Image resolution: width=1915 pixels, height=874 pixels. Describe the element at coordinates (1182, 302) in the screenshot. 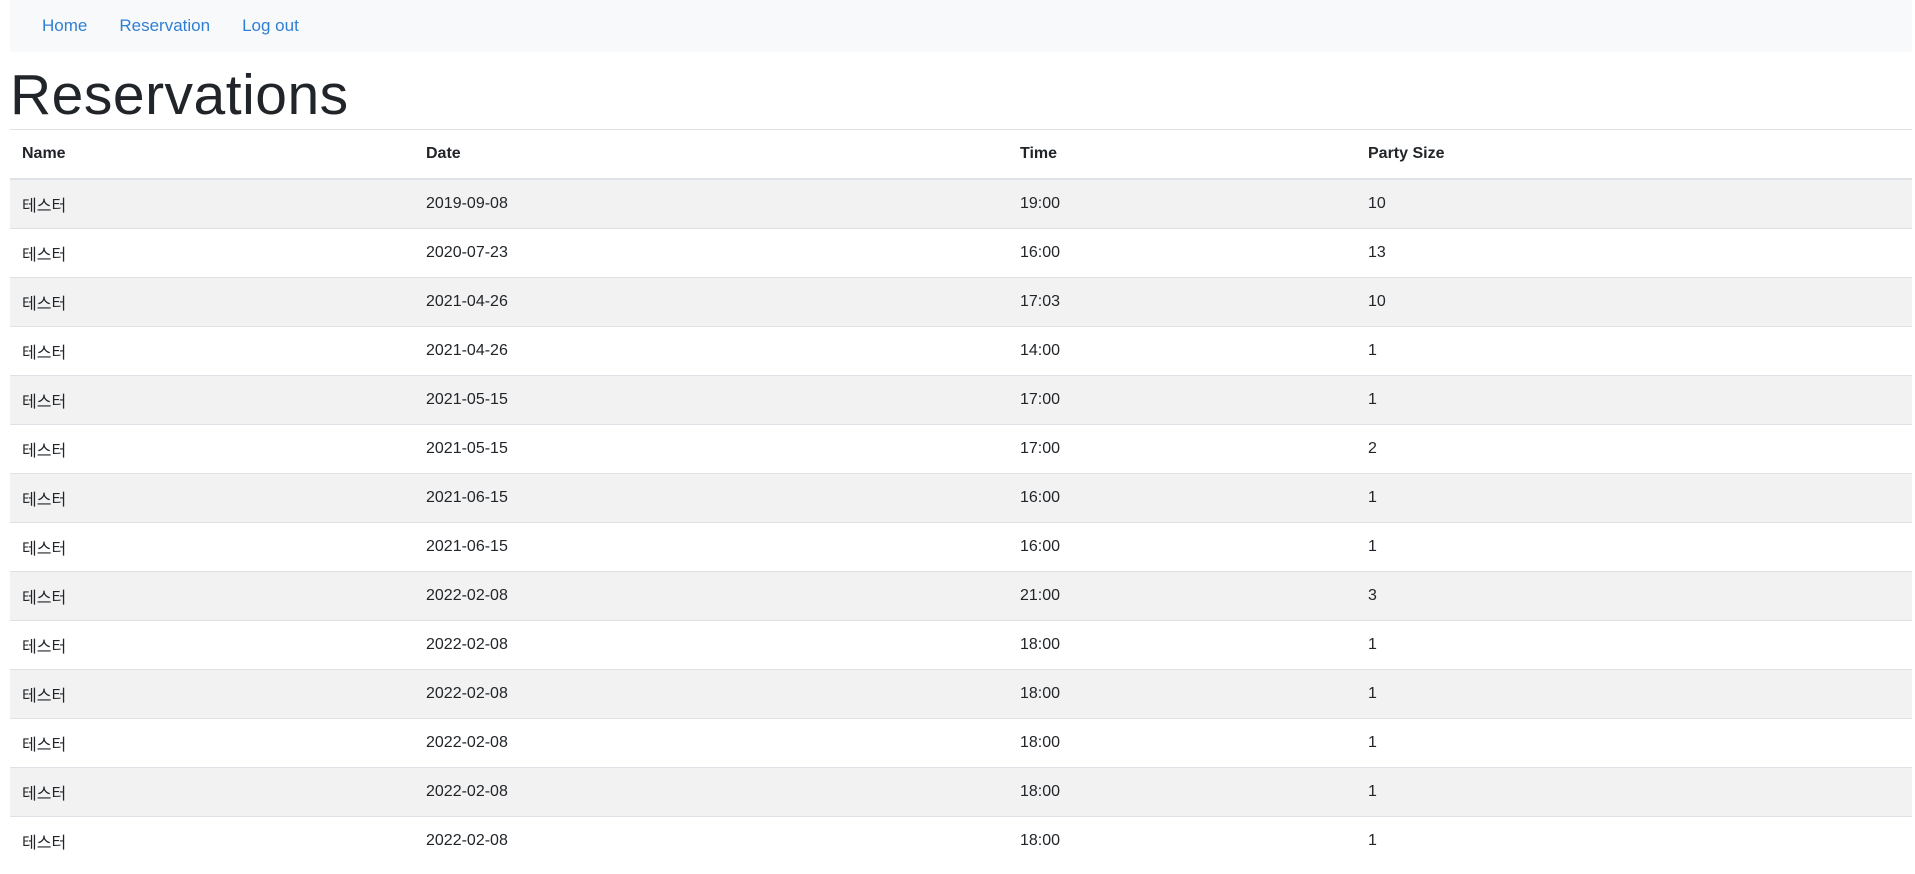

I see `cell-time: 17:03` at that location.